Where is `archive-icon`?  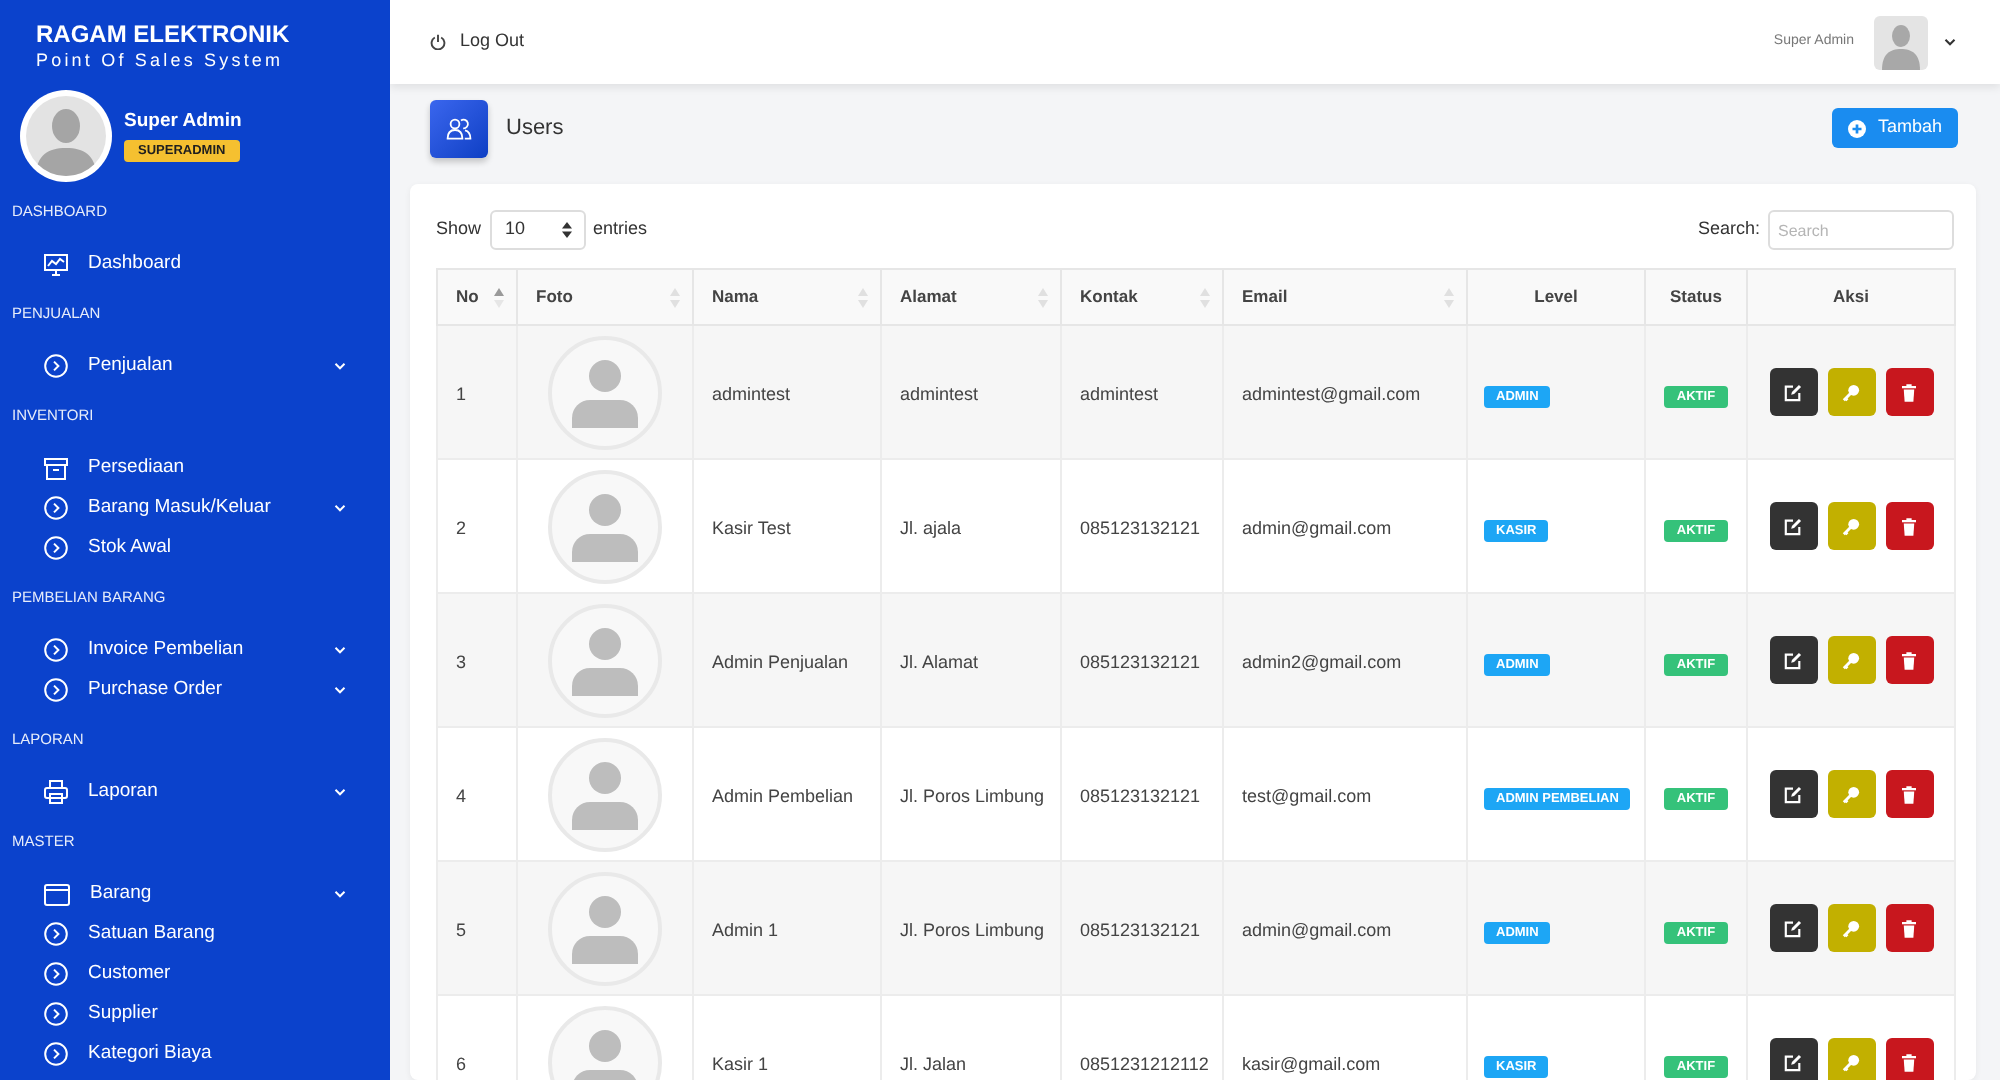
archive-icon is located at coordinates (56, 468).